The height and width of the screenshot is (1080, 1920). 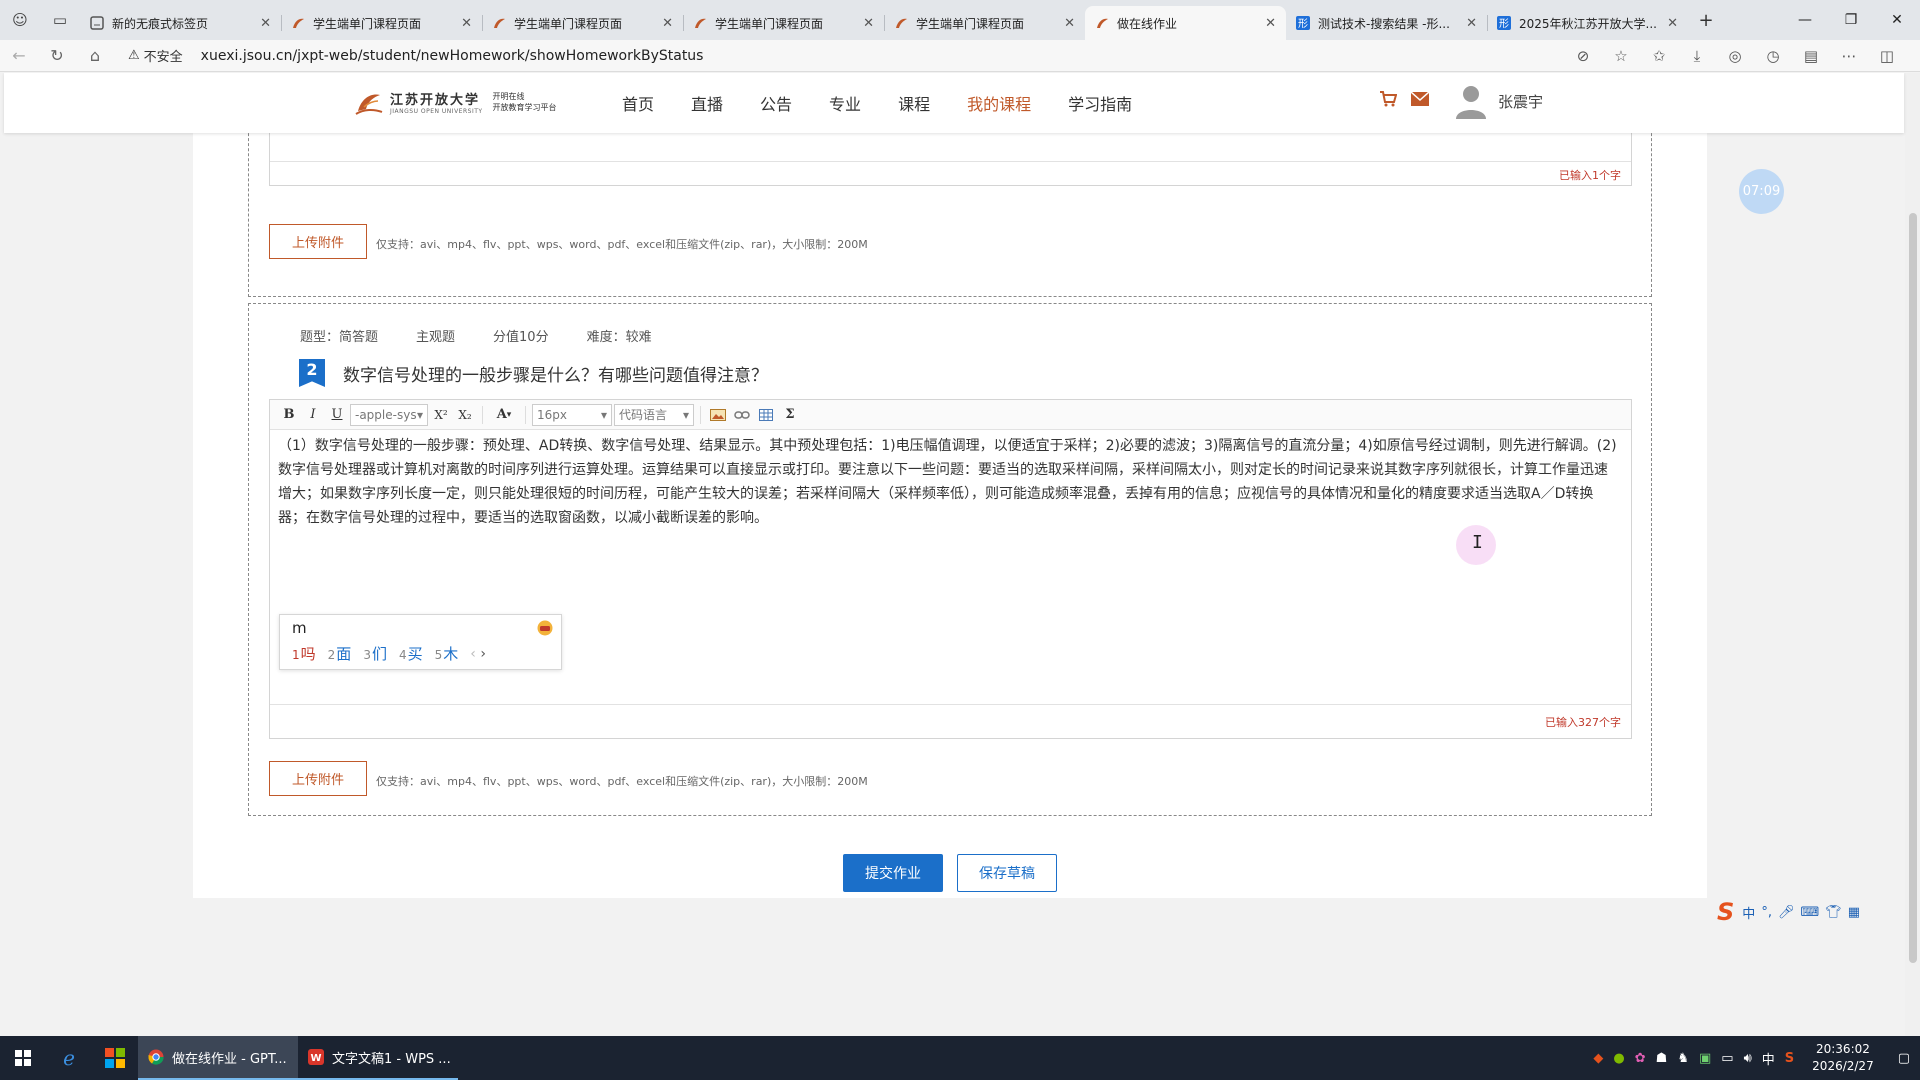 I want to click on restore-icon: ❐, so click(x=1851, y=20).